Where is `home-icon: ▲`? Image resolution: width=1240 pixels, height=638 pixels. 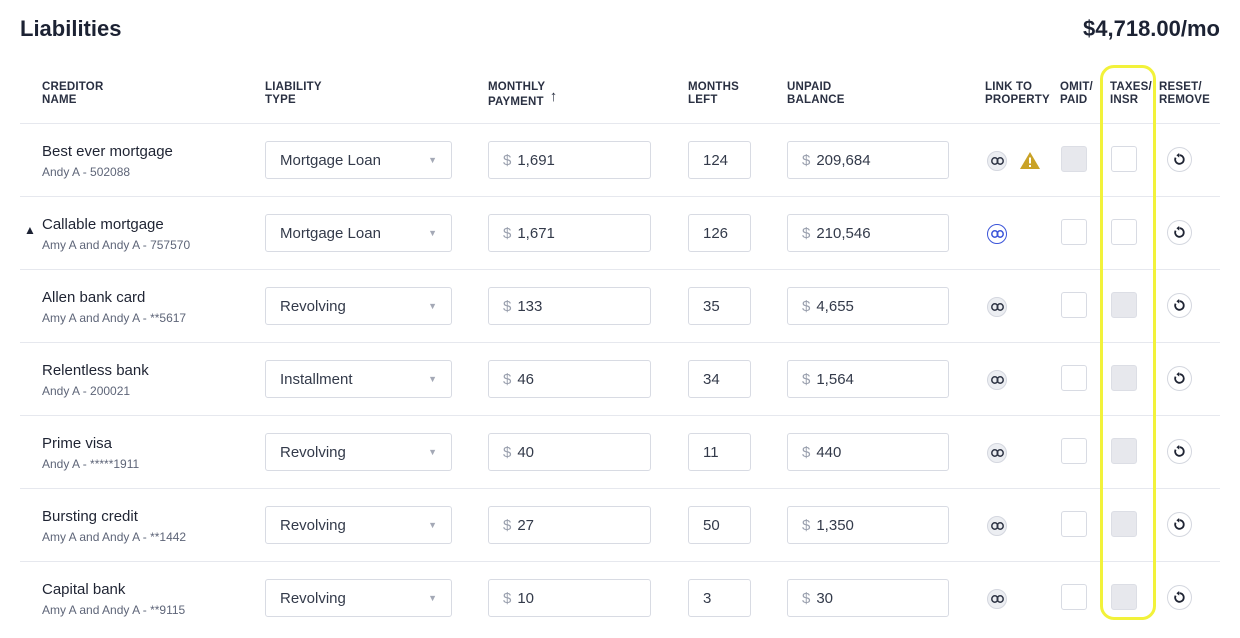 home-icon: ▲ is located at coordinates (30, 230).